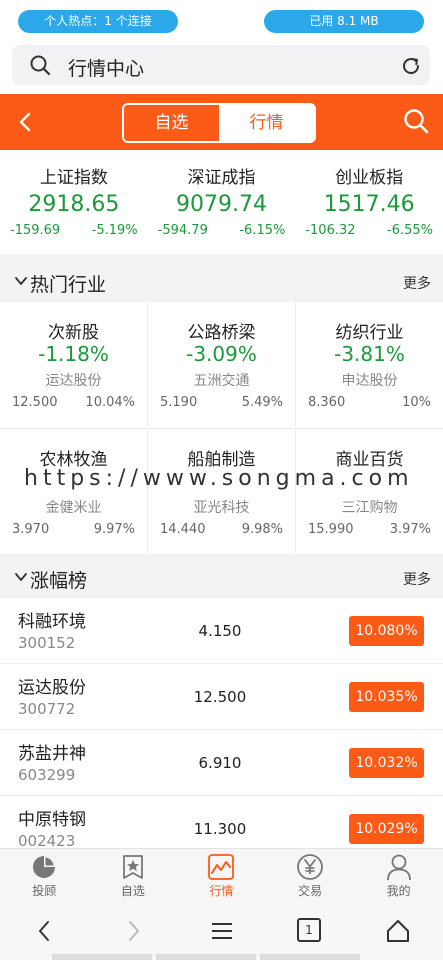  I want to click on tab-profile: 我的, so click(398, 875).